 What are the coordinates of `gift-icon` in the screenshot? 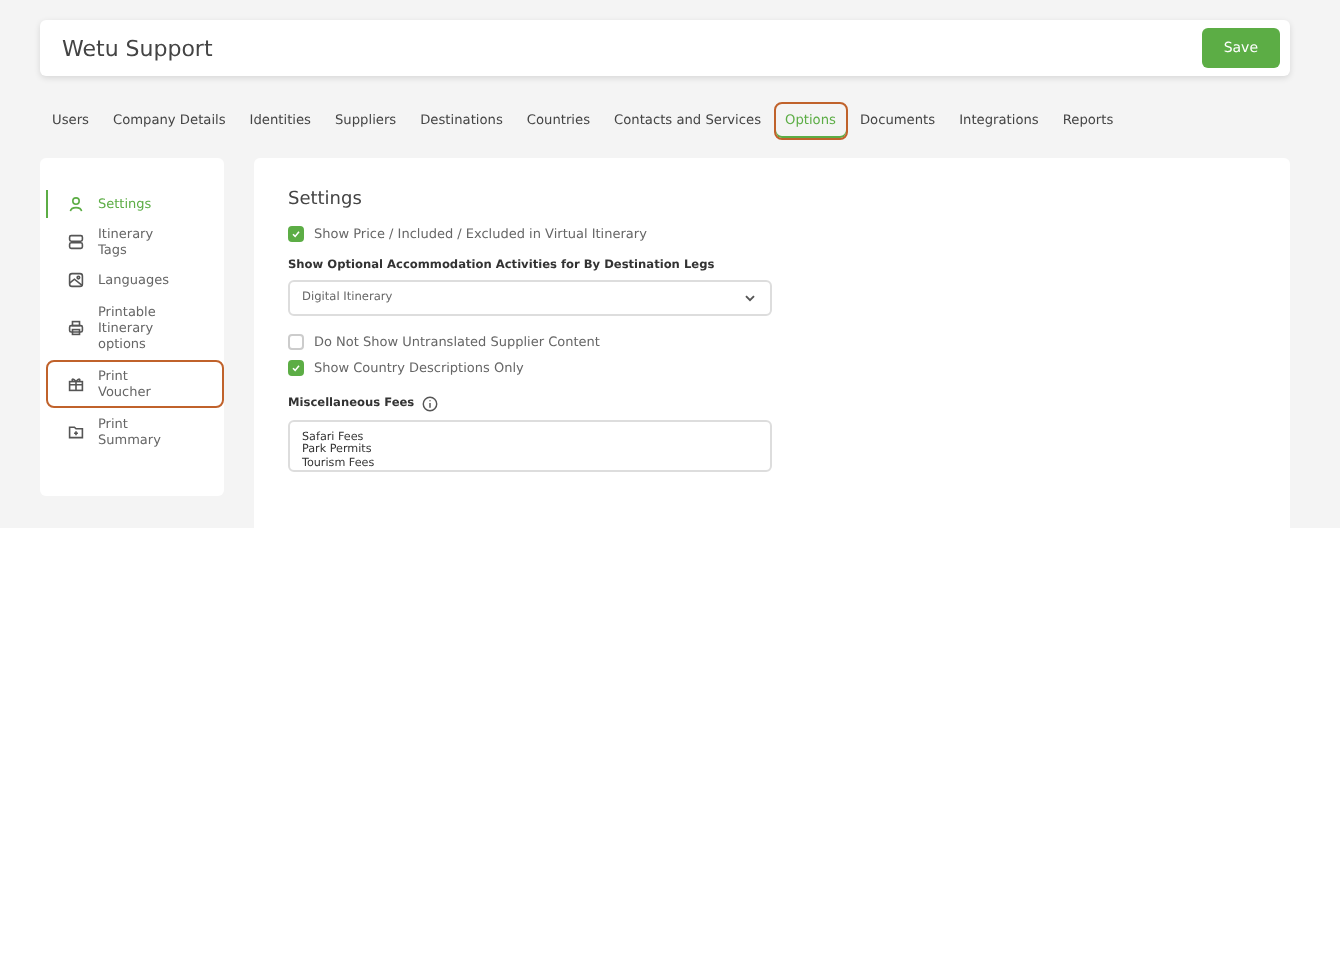 It's located at (76, 384).